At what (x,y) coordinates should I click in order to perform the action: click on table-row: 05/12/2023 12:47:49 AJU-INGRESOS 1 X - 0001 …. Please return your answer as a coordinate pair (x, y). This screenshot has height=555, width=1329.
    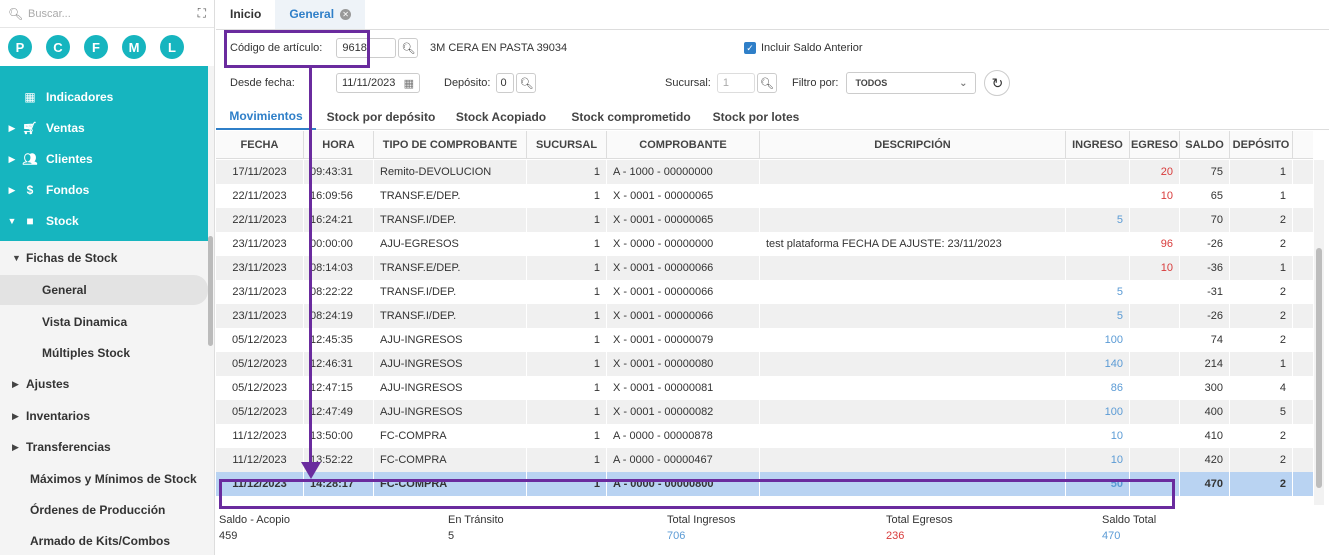
    Looking at the image, I should click on (764, 412).